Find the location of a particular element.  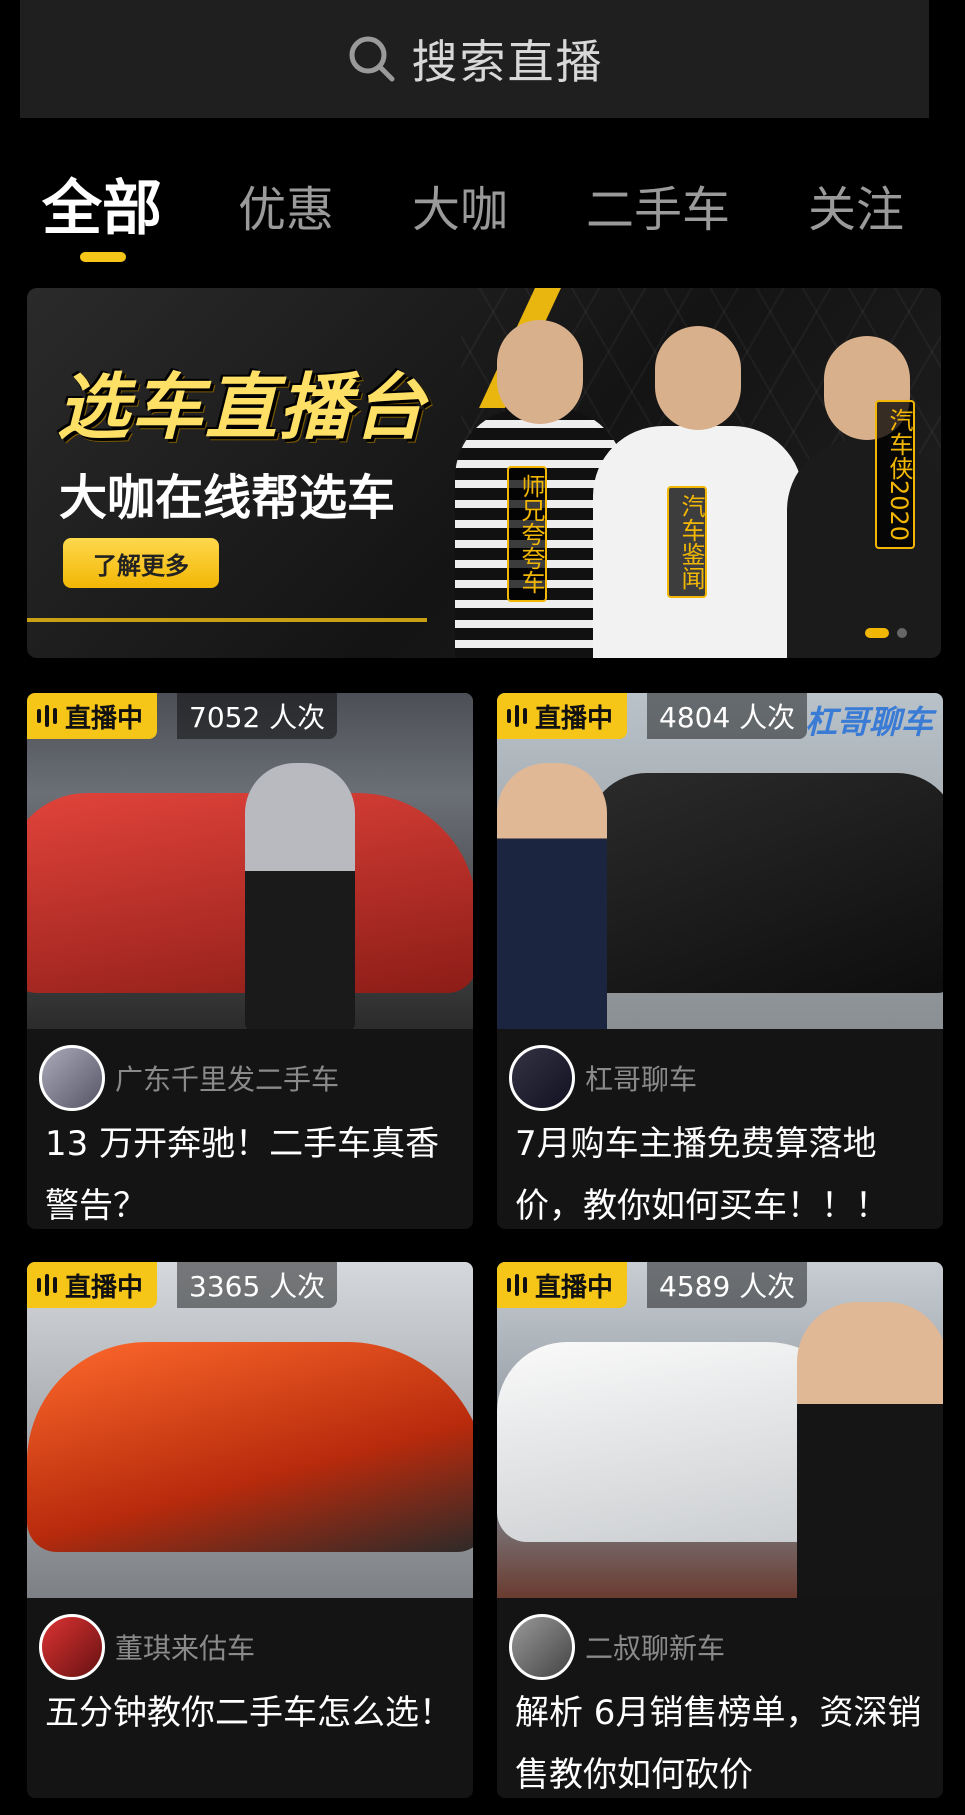

search-placeholder: 搜索直播 is located at coordinates (507, 62).